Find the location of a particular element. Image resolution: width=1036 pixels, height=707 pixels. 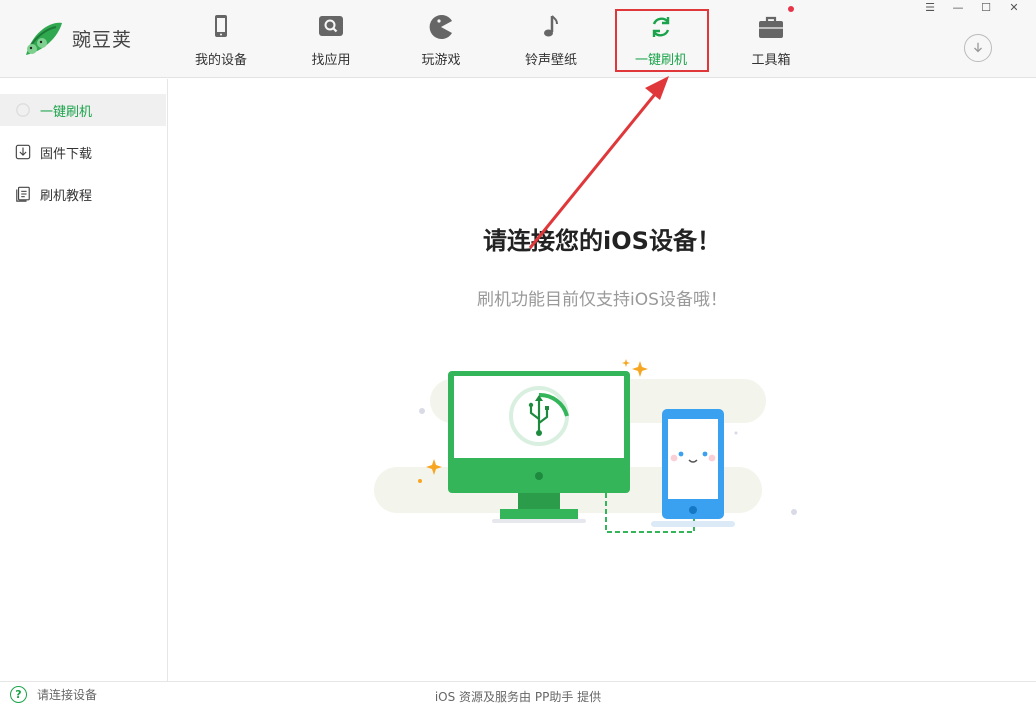

sidebar-item-firmware-download: 固件下载 is located at coordinates (83, 152).